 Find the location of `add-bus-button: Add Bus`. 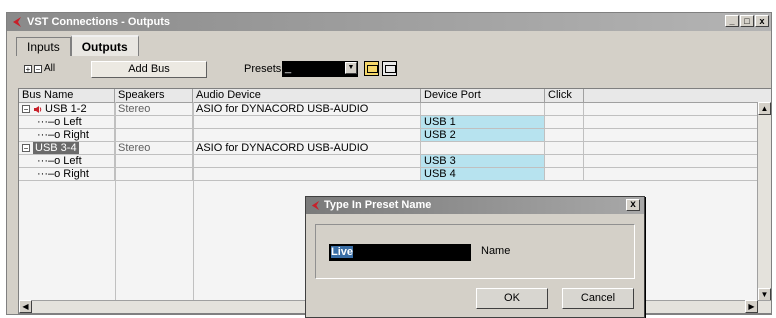

add-bus-button: Add Bus is located at coordinates (149, 69).